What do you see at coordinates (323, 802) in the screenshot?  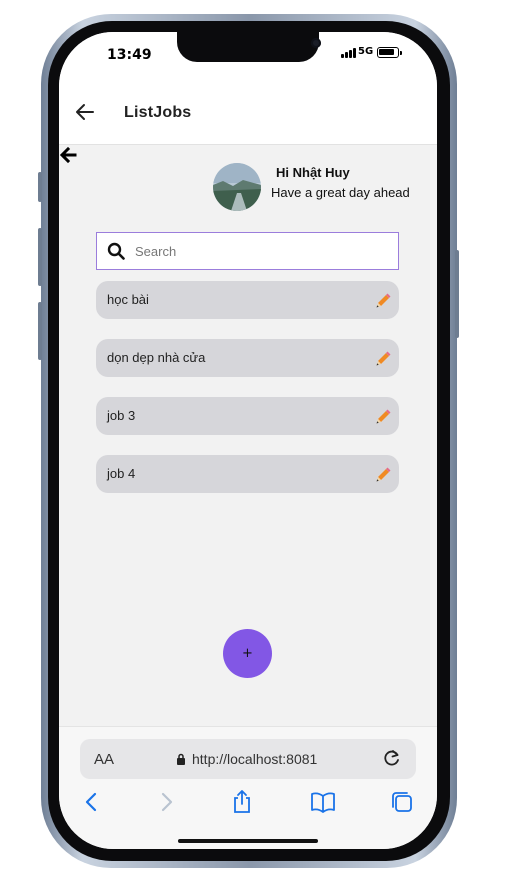 I see `book-icon` at bounding box center [323, 802].